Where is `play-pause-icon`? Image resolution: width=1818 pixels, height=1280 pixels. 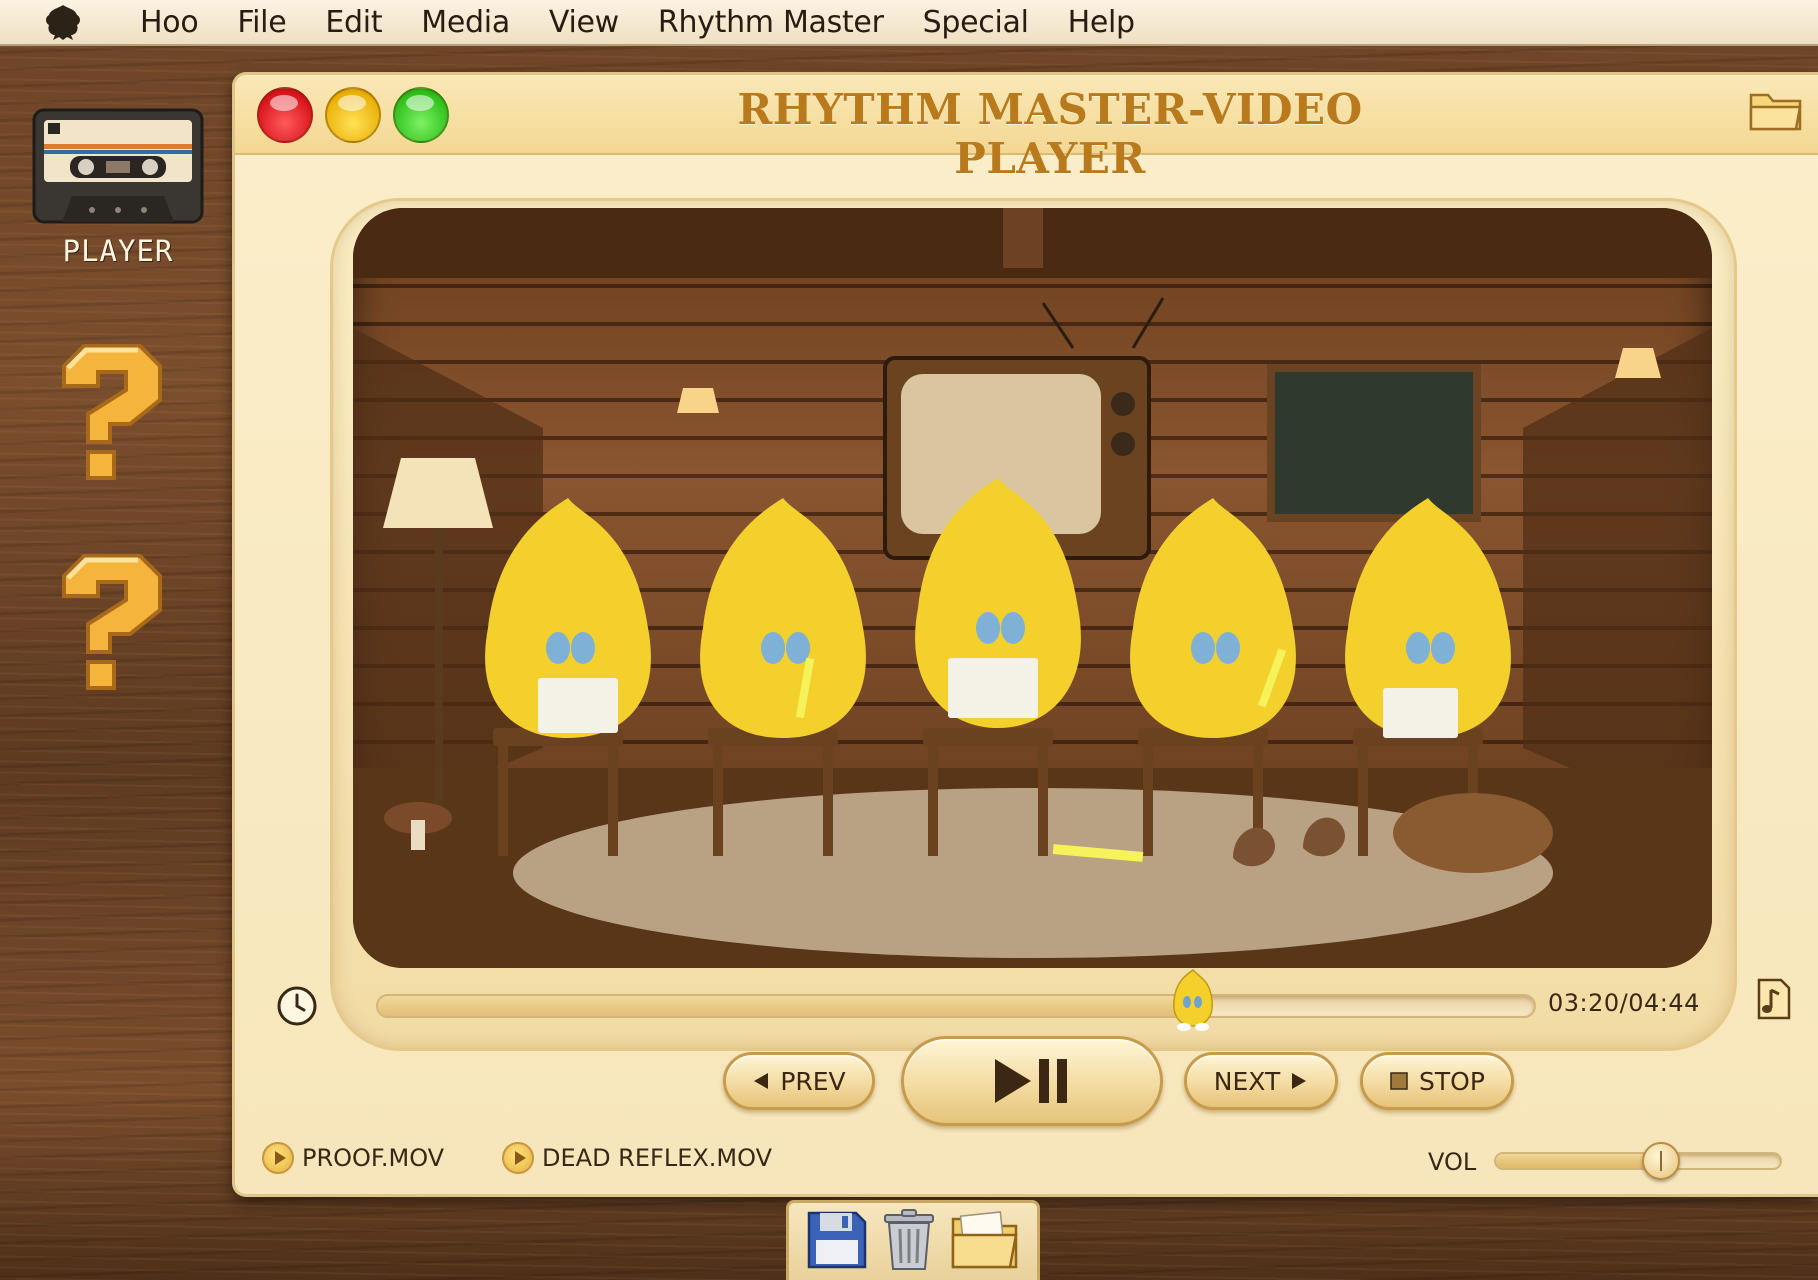
play-pause-icon is located at coordinates (1031, 1081).